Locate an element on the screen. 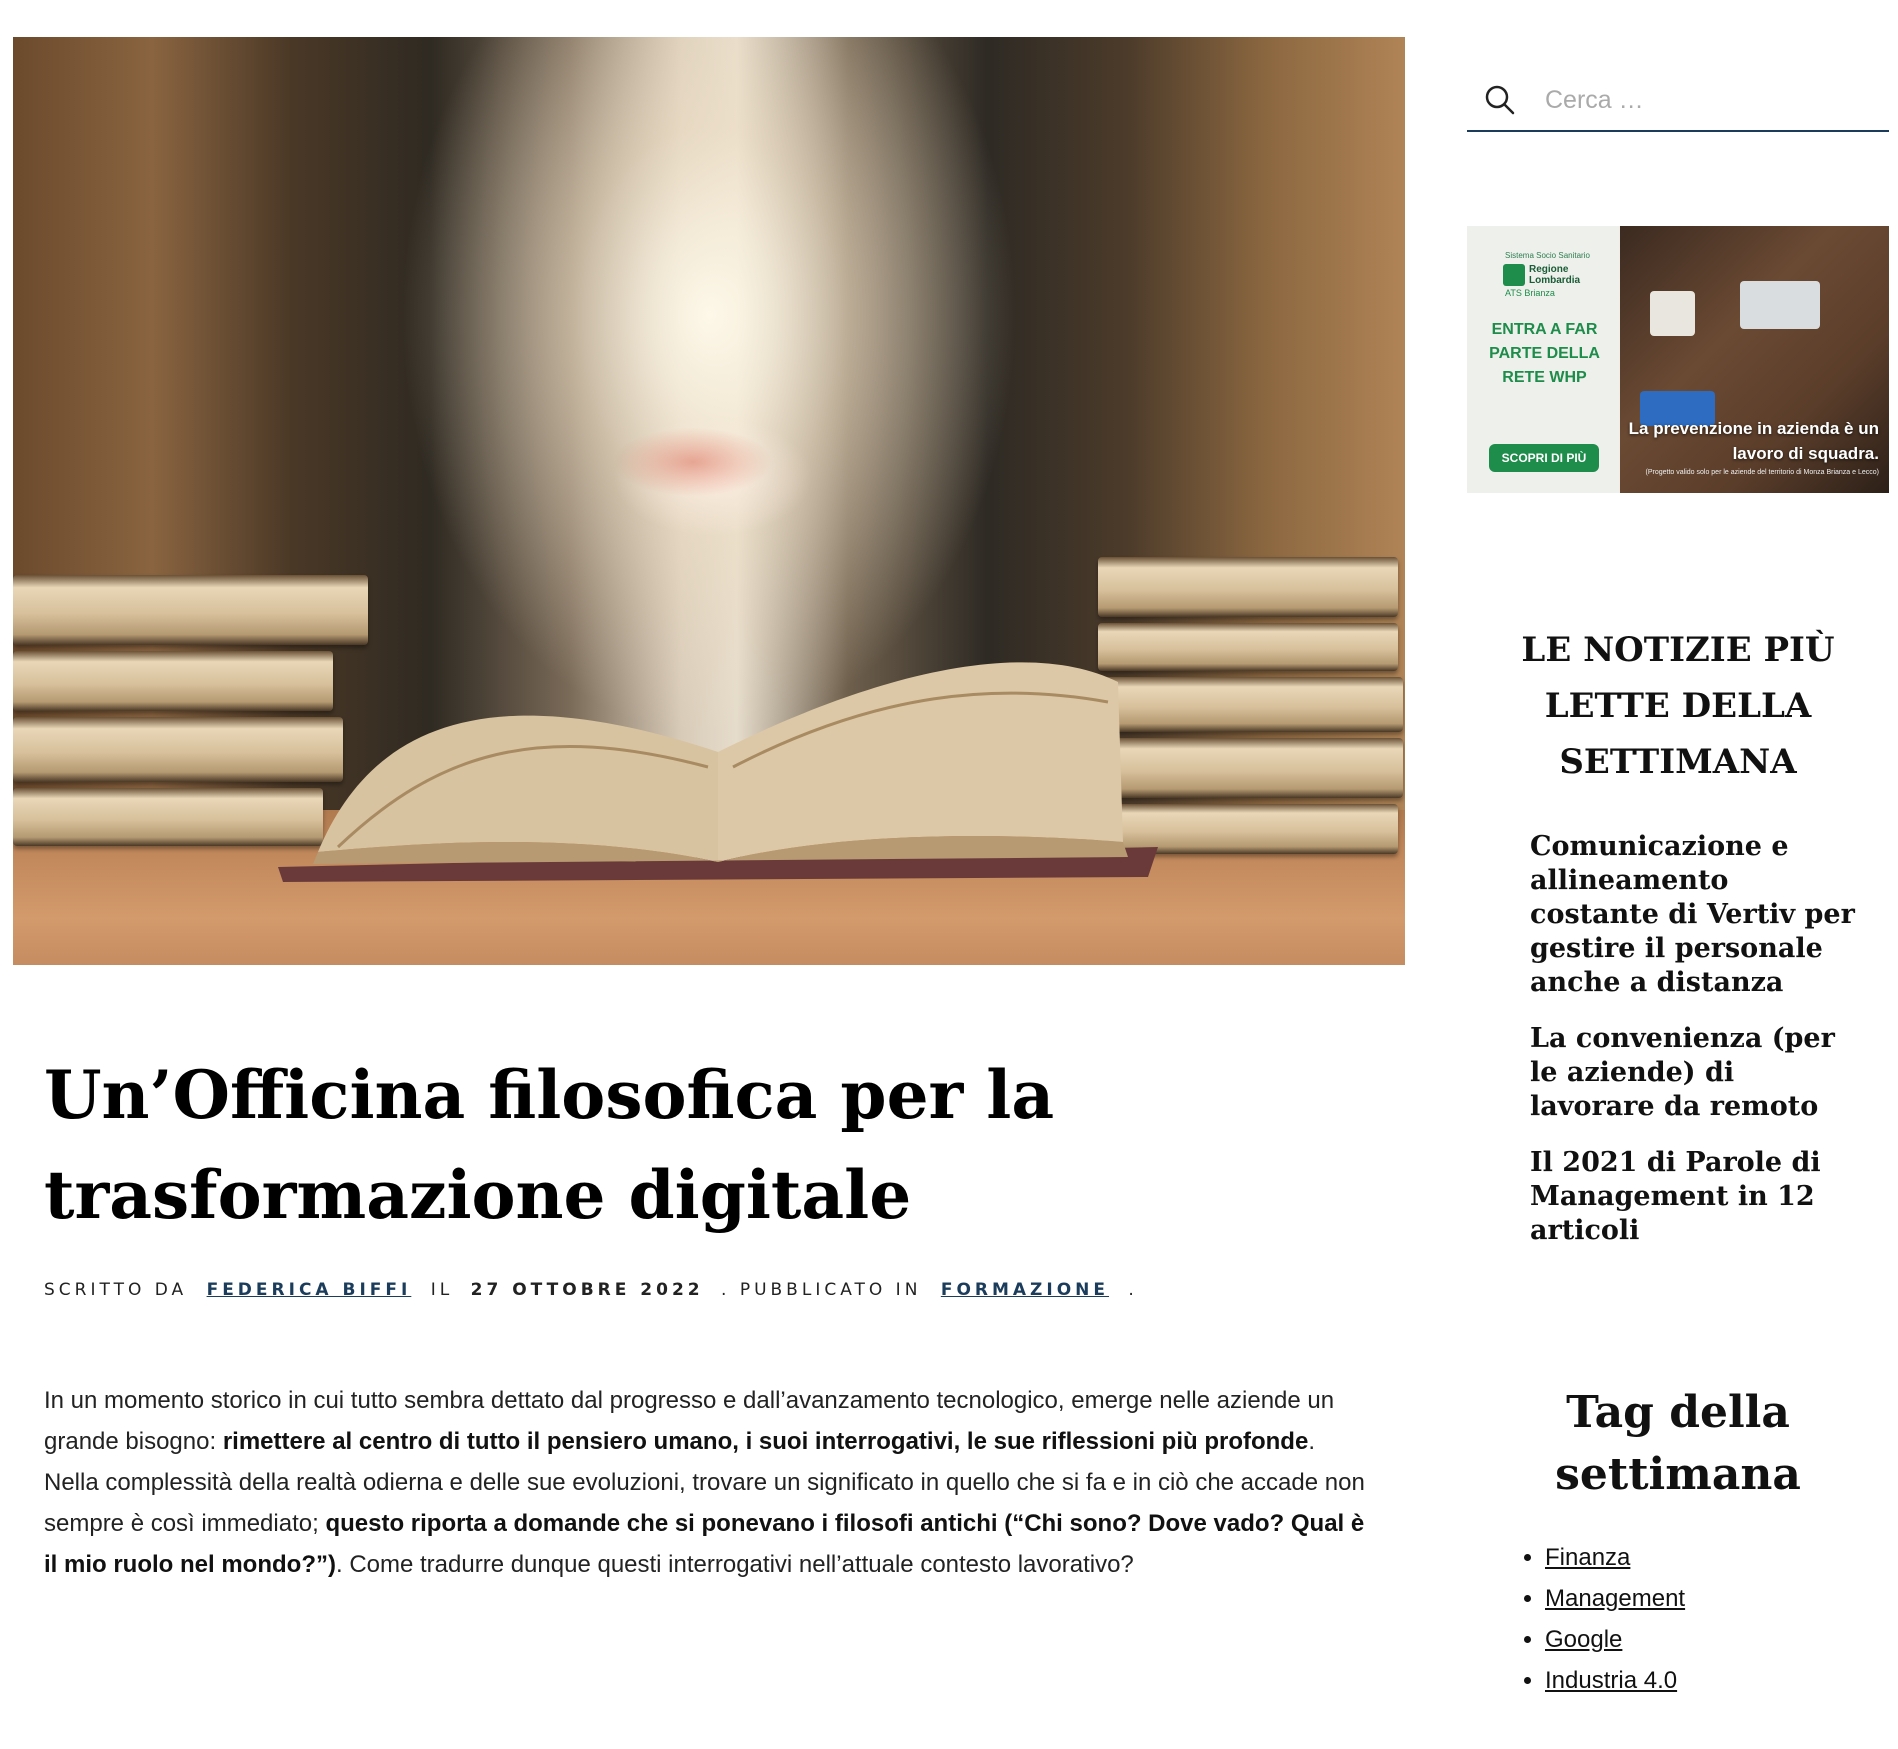 Image resolution: width=1898 pixels, height=1749 pixels. ad-sub: ATS Brianza is located at coordinates (1530, 293).